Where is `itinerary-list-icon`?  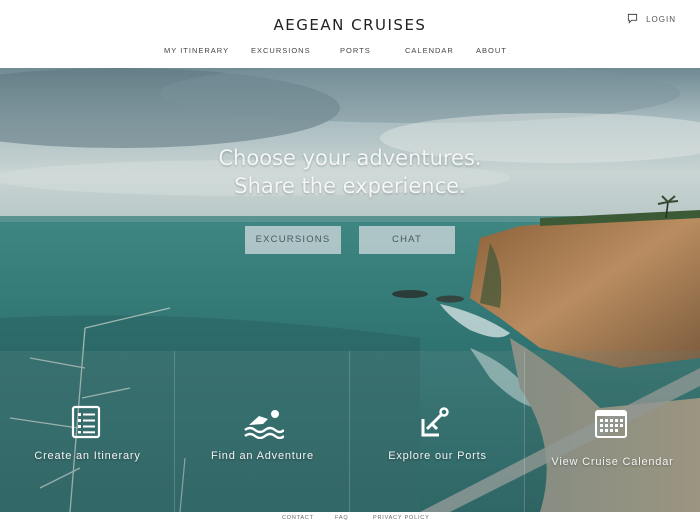
itinerary-list-icon is located at coordinates (86, 422).